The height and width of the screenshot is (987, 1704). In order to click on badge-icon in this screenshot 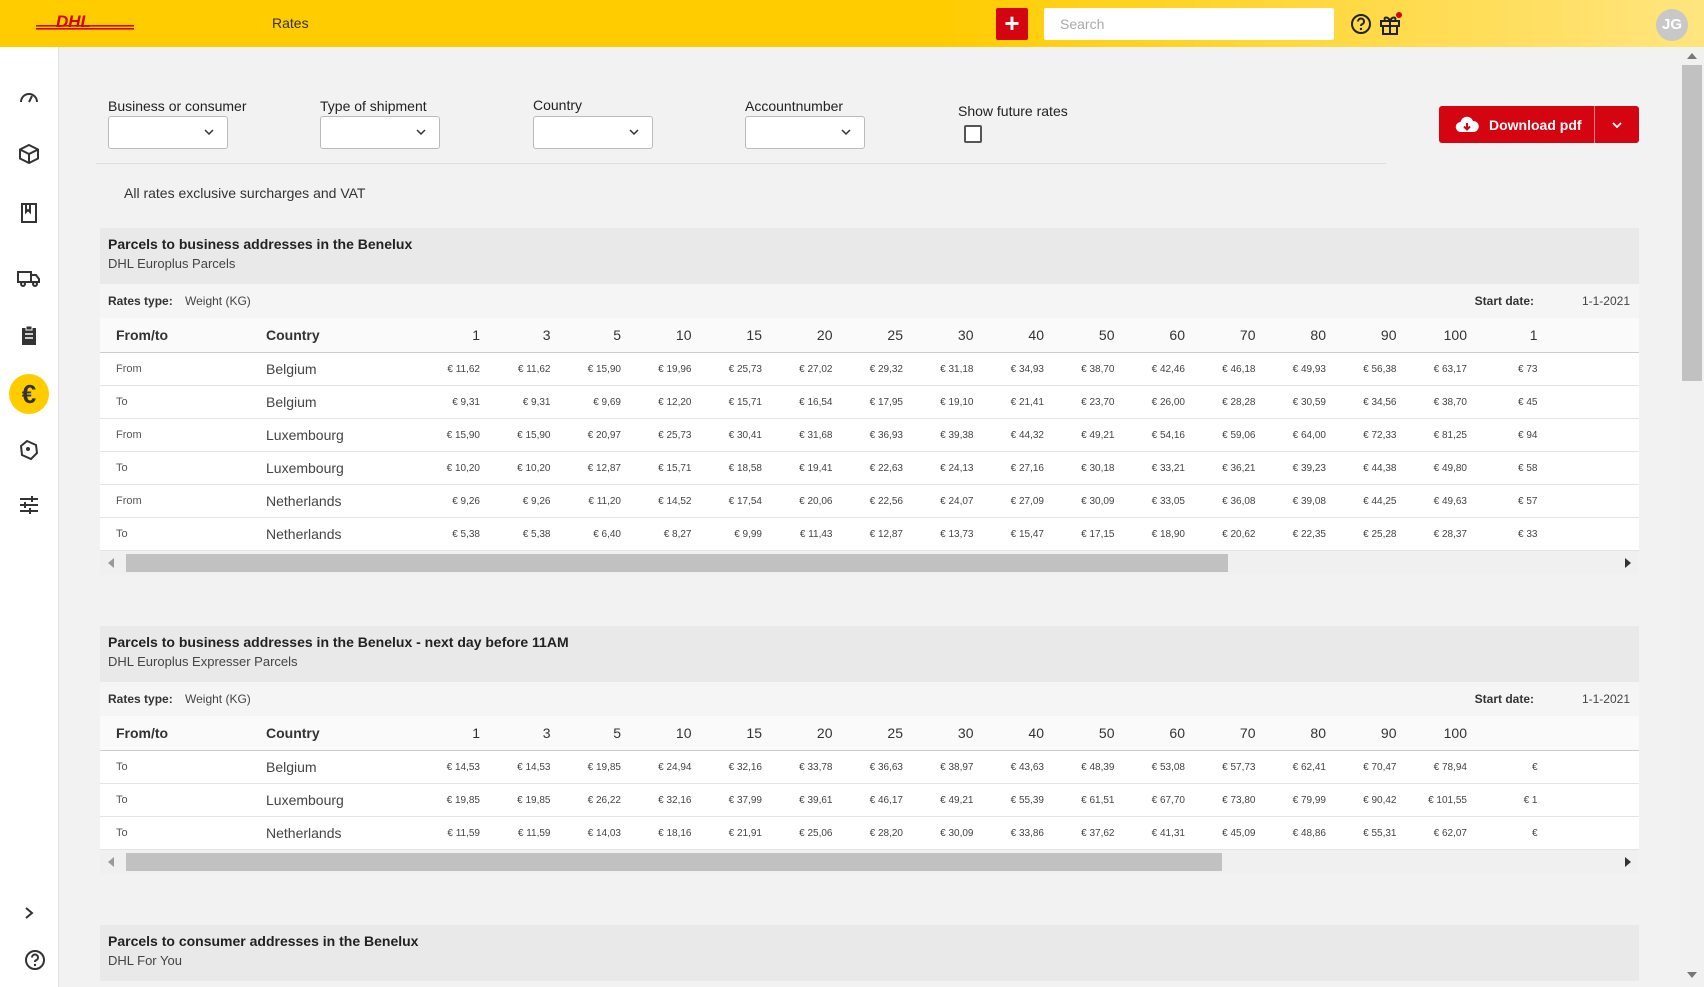, I will do `click(29, 450)`.